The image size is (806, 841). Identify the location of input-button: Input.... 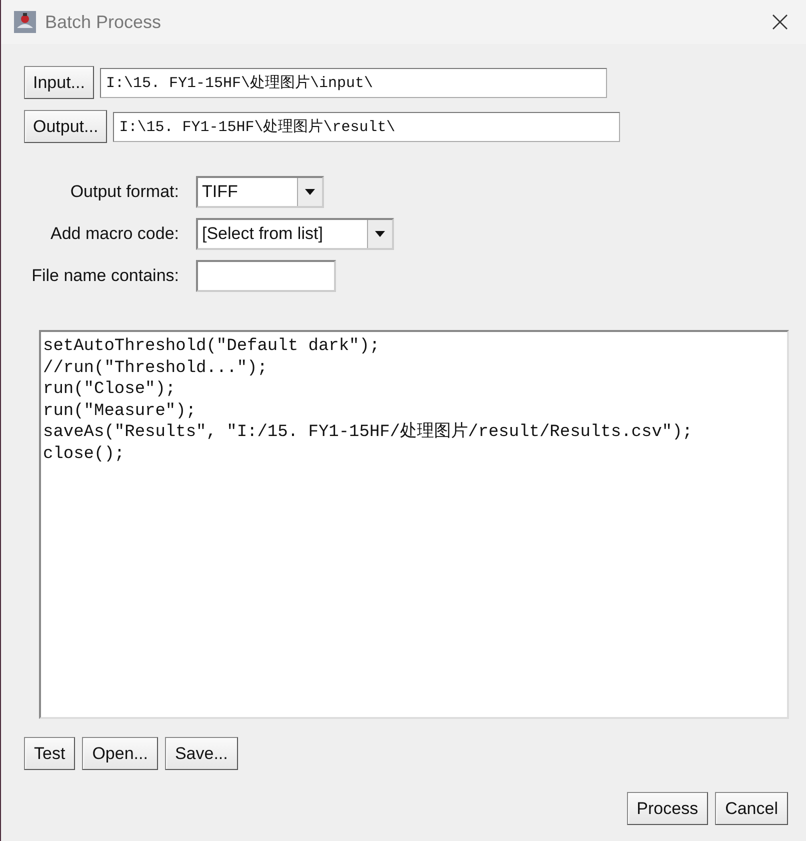
(59, 82).